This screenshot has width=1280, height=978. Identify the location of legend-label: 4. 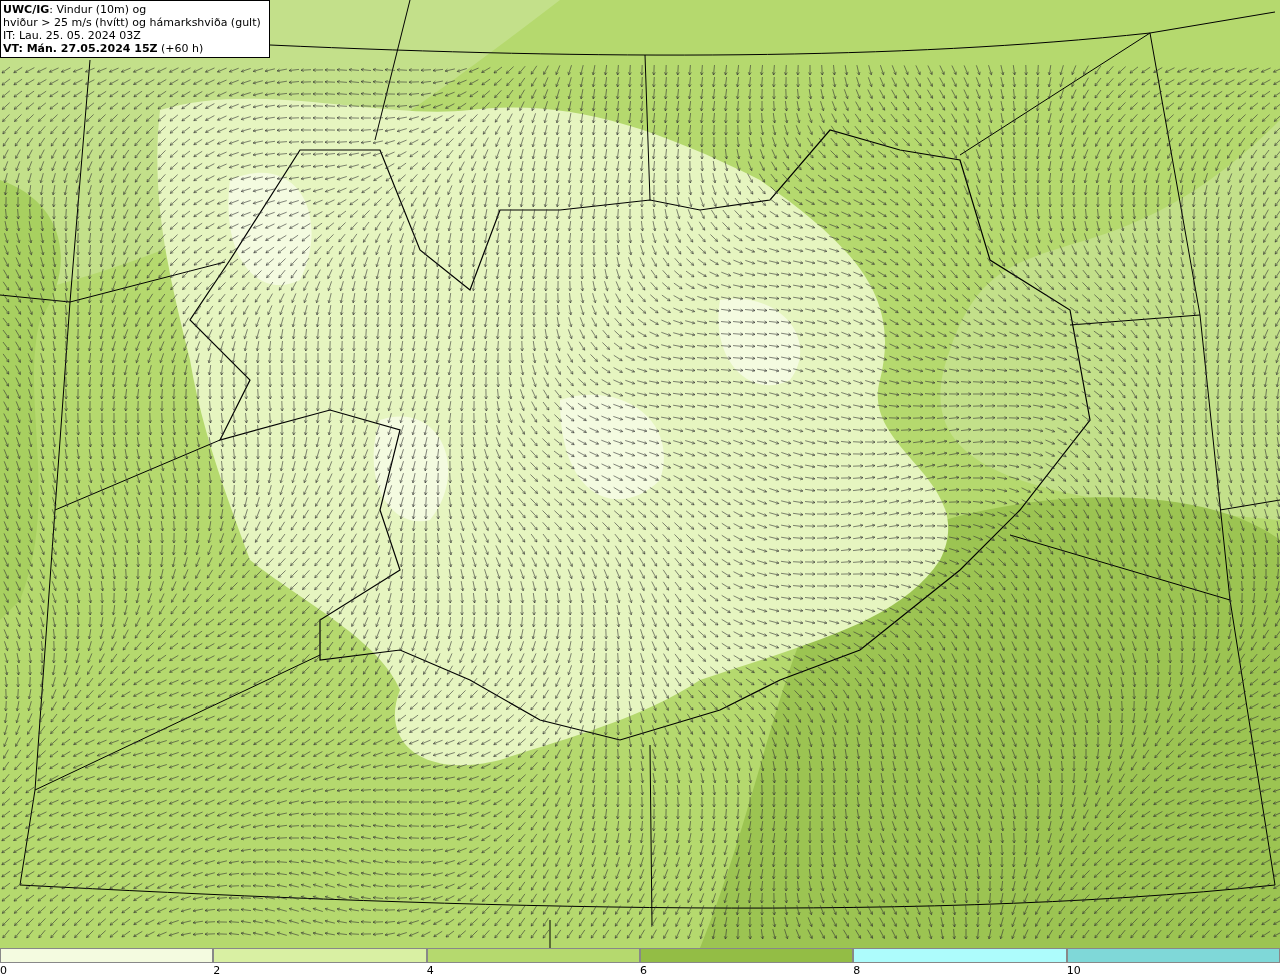
(430, 970).